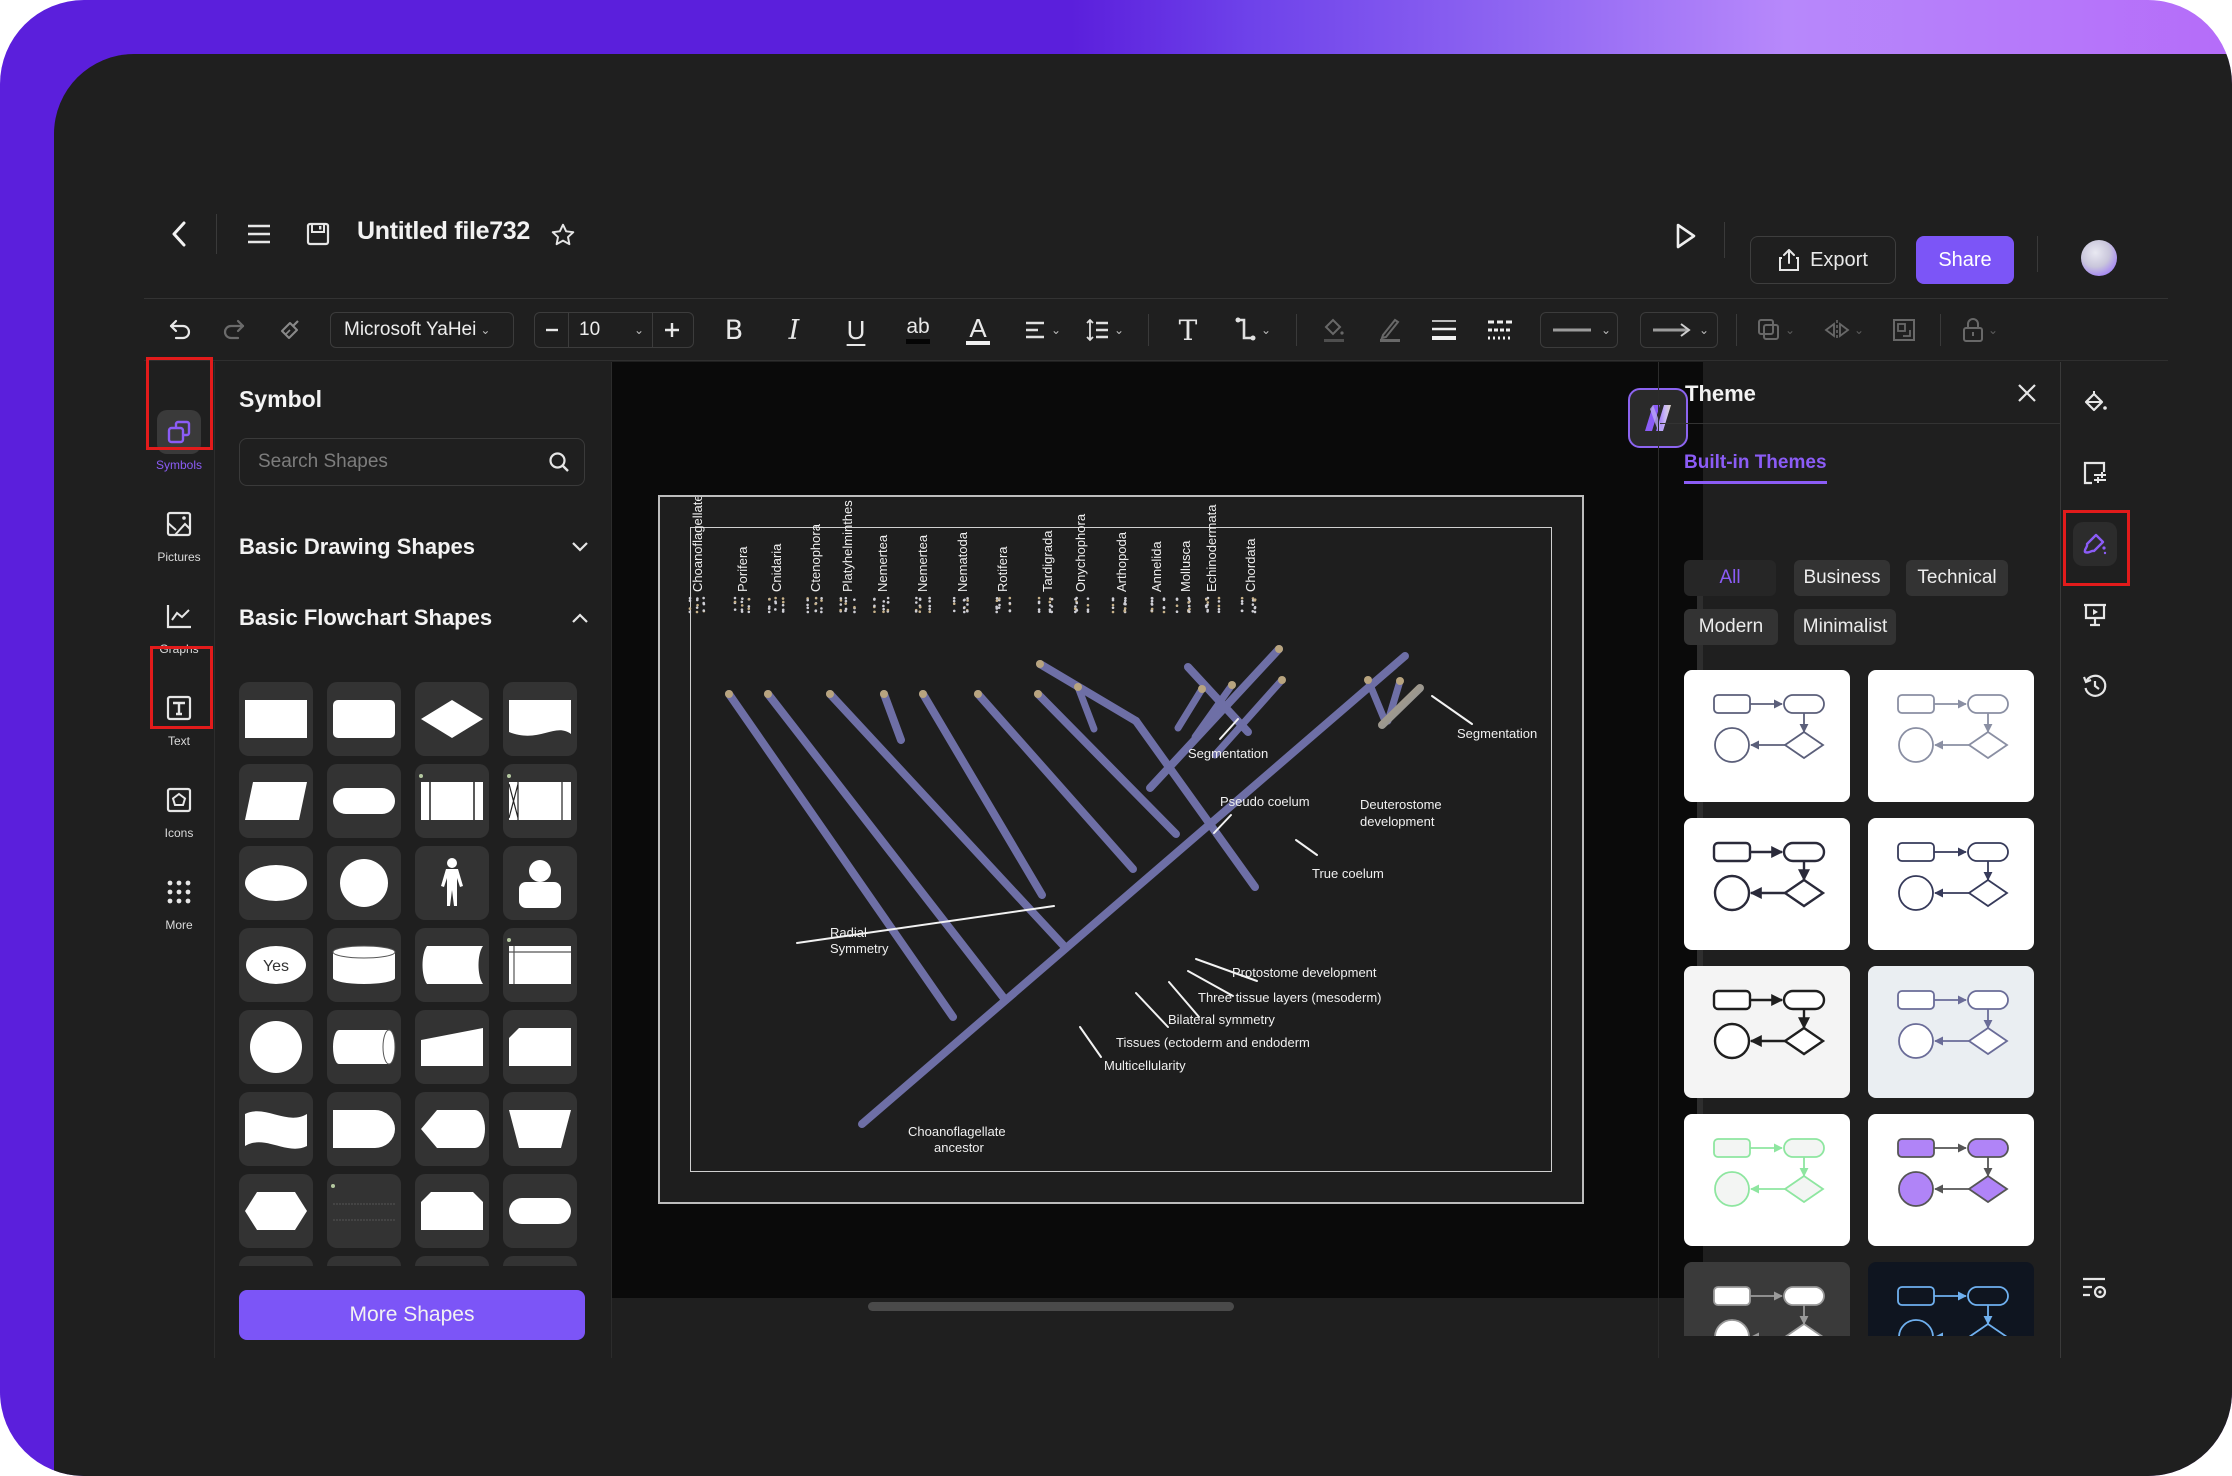 The image size is (2232, 1476). I want to click on fill-style-button, so click(2095, 402).